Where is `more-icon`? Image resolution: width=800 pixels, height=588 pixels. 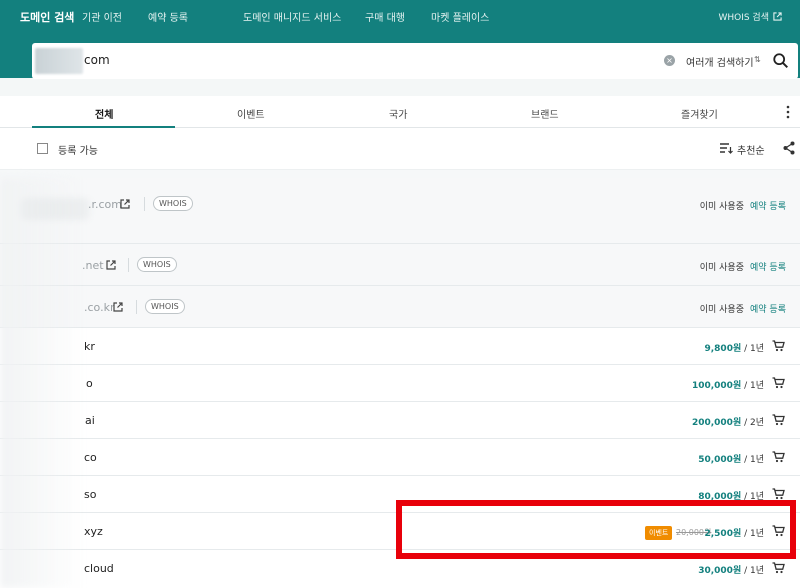
more-icon is located at coordinates (788, 112).